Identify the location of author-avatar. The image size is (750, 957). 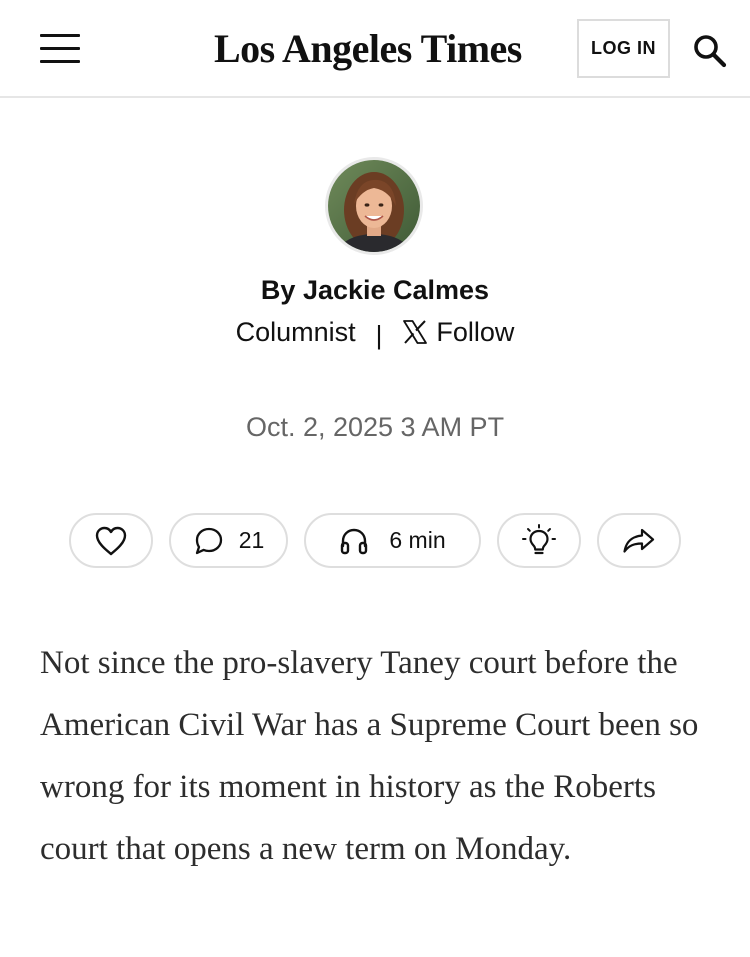
(374, 206).